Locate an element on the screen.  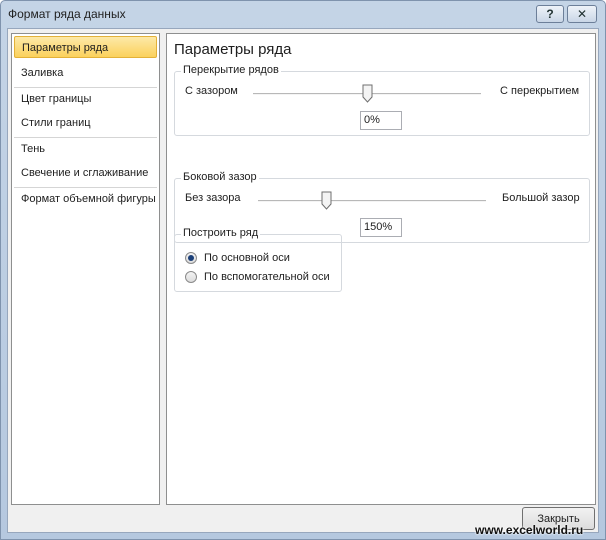
nav-item-label: Параметры ряда is located at coordinates (65, 48).